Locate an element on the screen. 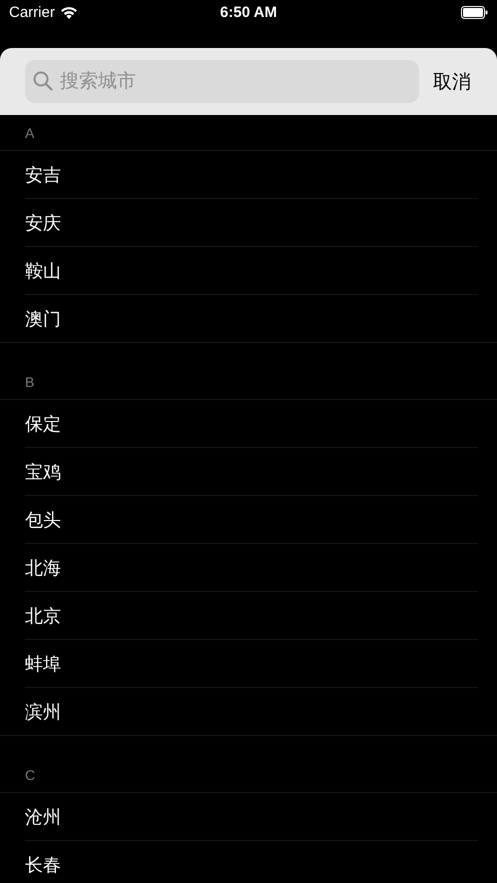  city-item: 保定 is located at coordinates (43, 424).